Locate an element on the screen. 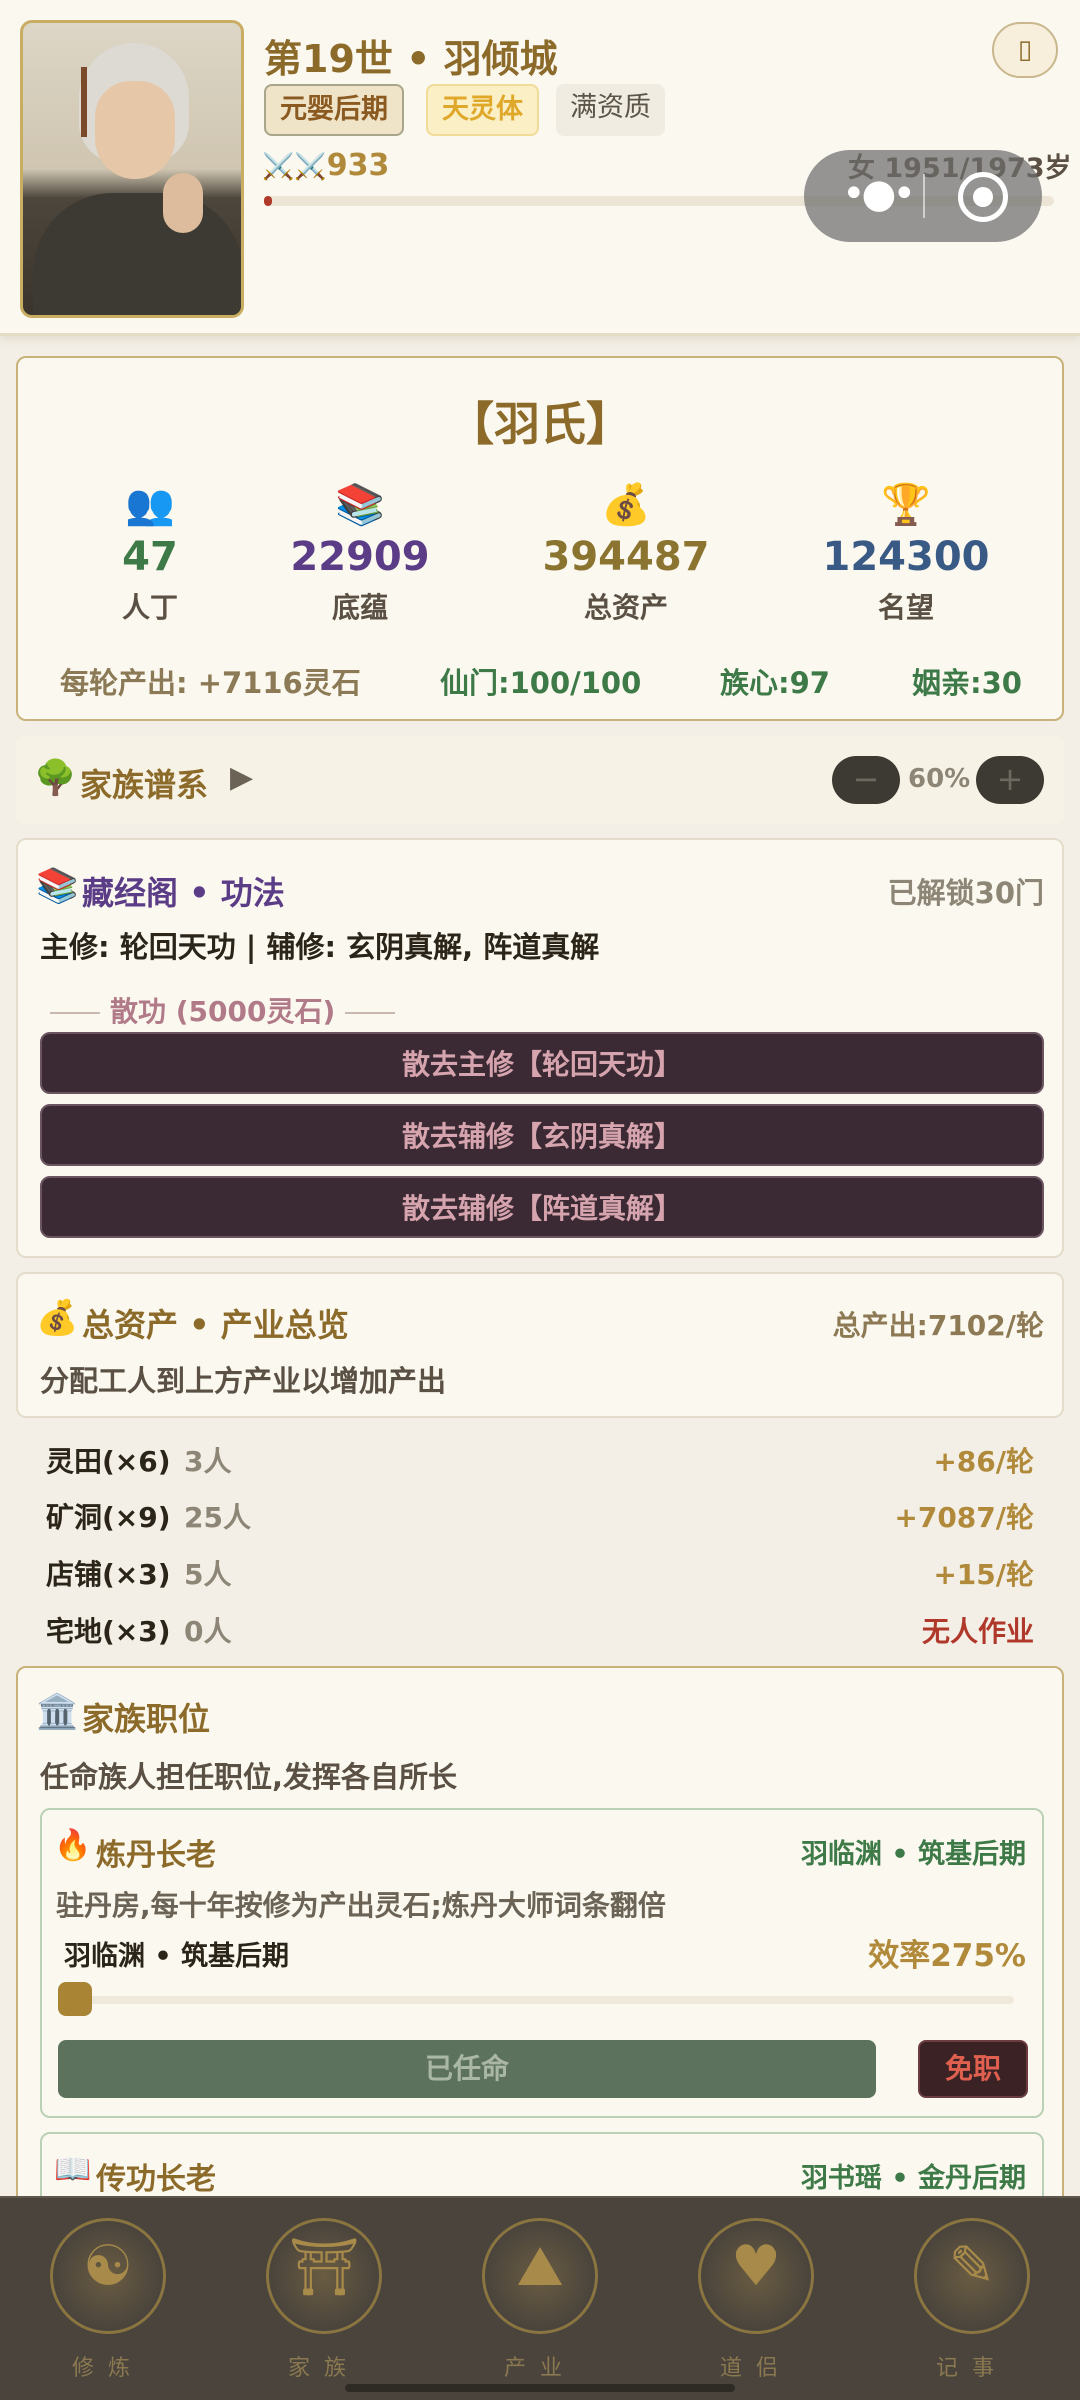 Image resolution: width=1080 pixels, height=2400 pixels. industry-output: +15/轮 is located at coordinates (983, 1574).